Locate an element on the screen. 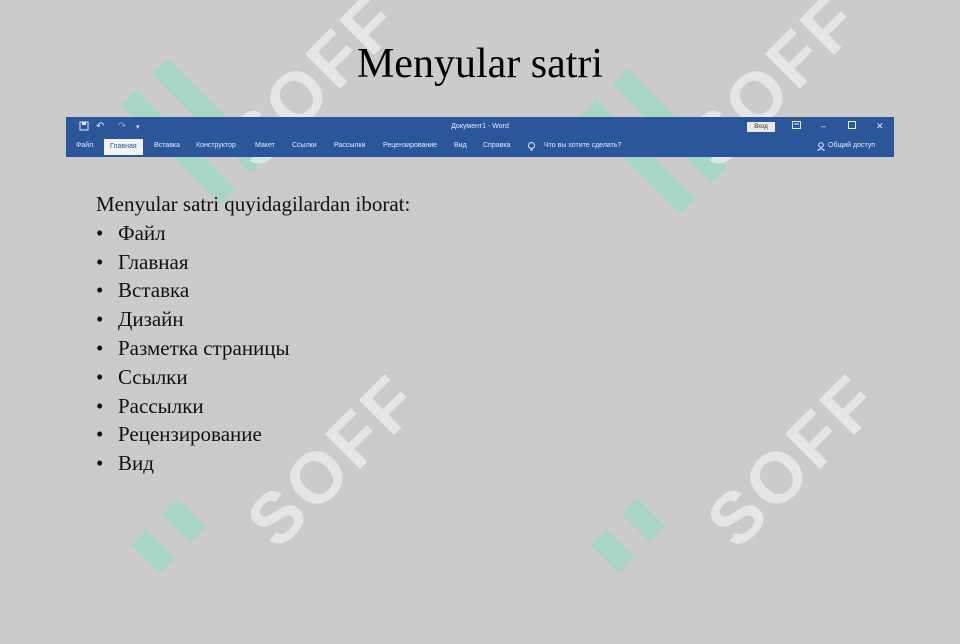 The image size is (960, 644). list-item: Ссылки is located at coordinates (253, 377).